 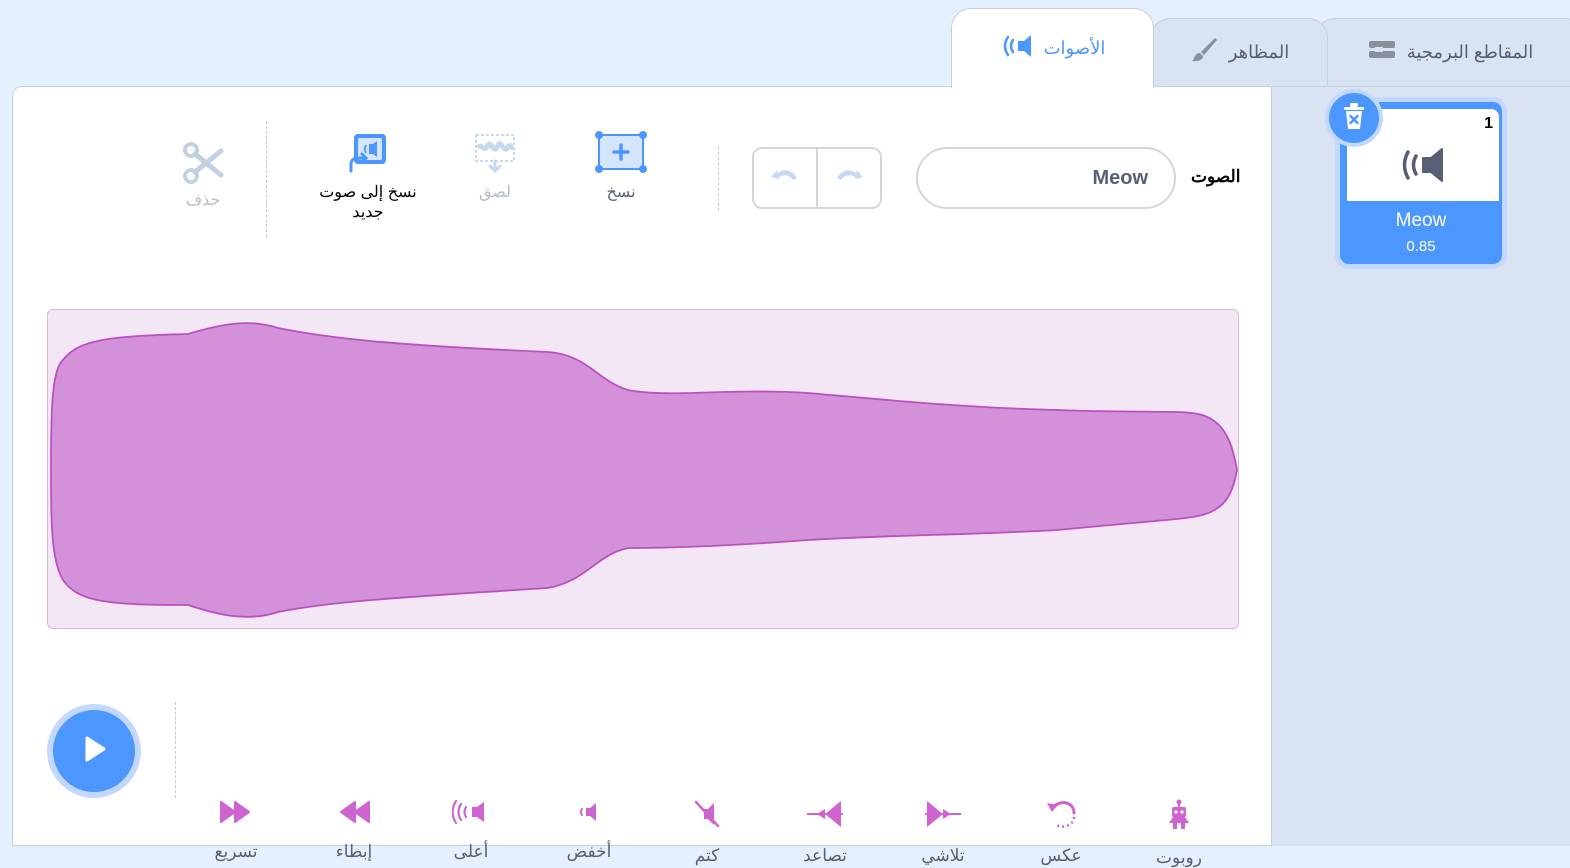 What do you see at coordinates (1216, 176) in the screenshot?
I see `sound-name-label: الصوت` at bounding box center [1216, 176].